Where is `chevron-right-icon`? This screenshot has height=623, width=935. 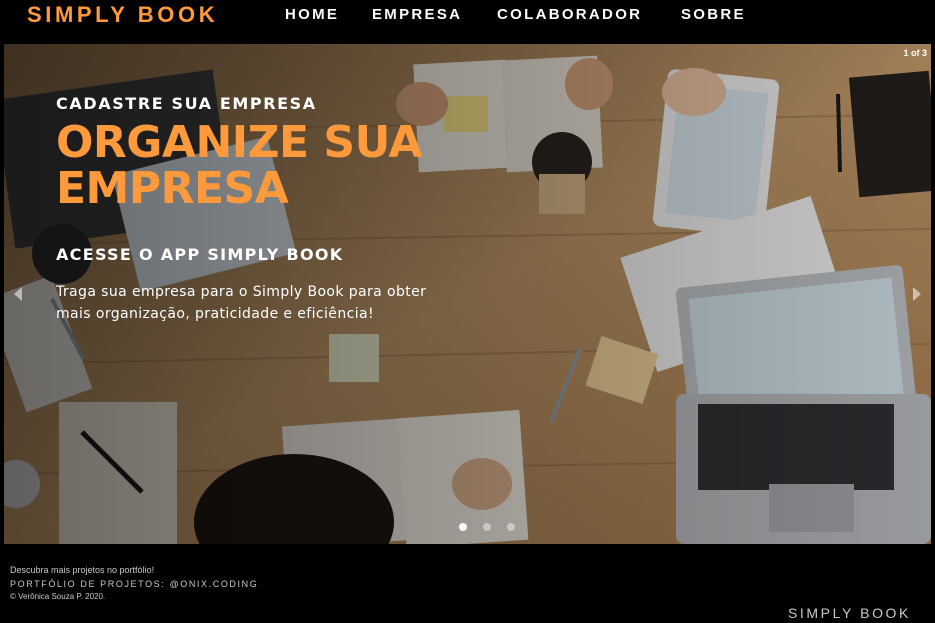
chevron-right-icon is located at coordinates (917, 294).